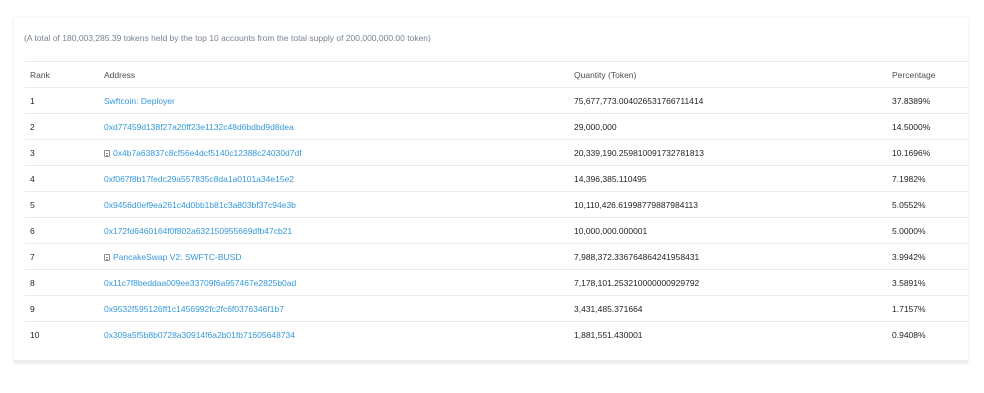  Describe the element at coordinates (62, 152) in the screenshot. I see `rank-cell: 3` at that location.